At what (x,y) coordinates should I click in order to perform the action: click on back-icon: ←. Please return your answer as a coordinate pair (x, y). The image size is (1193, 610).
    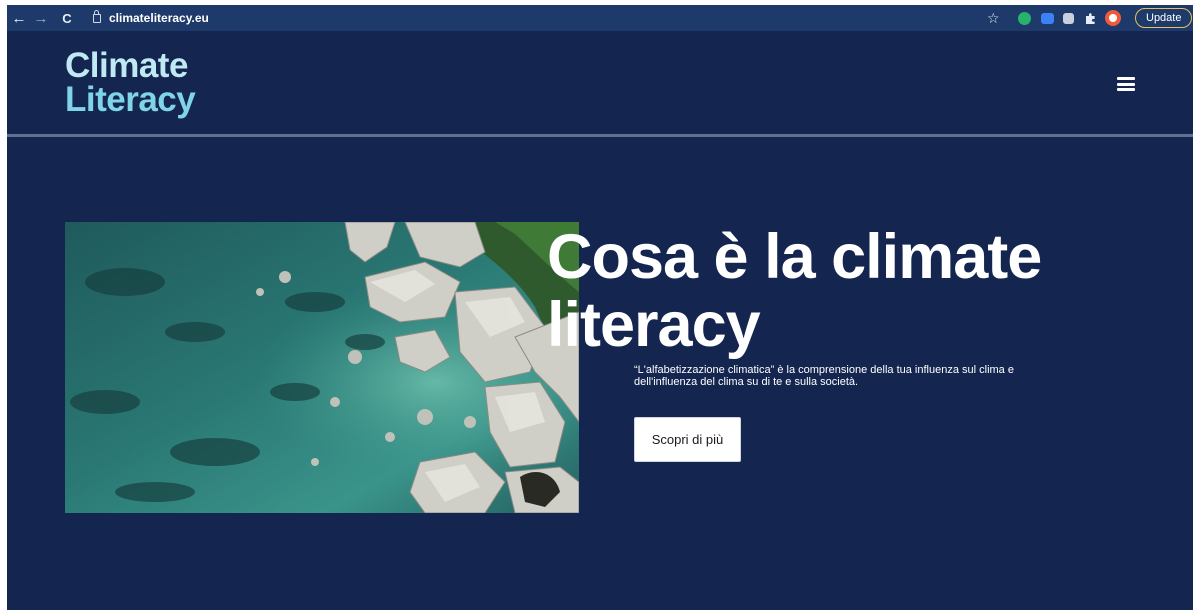
    Looking at the image, I should click on (19, 18).